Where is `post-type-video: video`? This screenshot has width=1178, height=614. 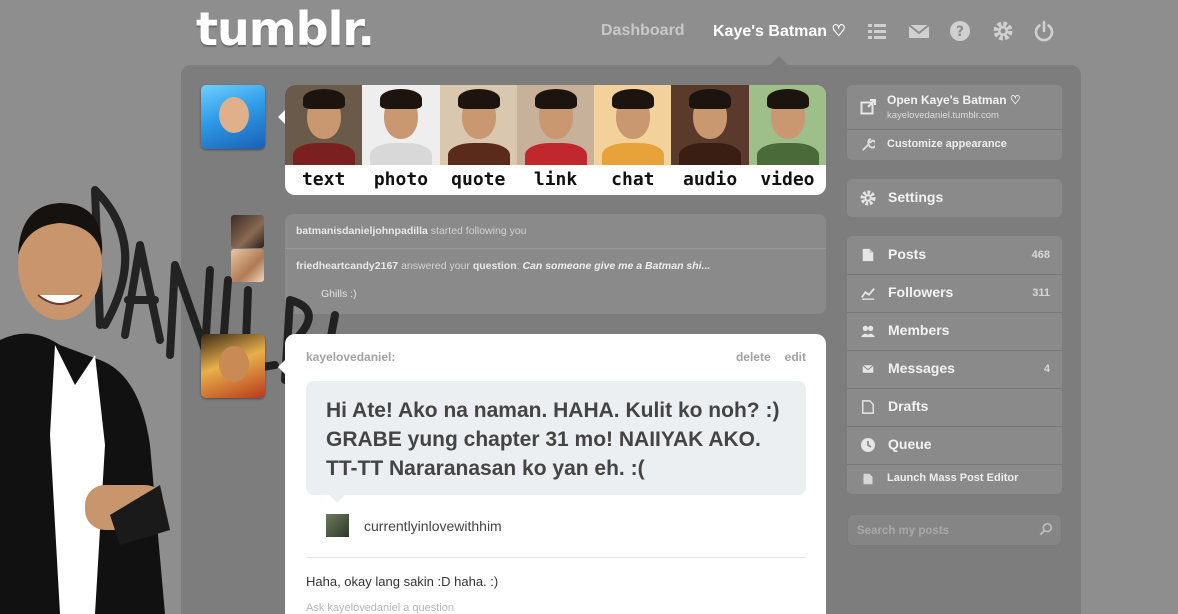
post-type-video: video is located at coordinates (787, 140).